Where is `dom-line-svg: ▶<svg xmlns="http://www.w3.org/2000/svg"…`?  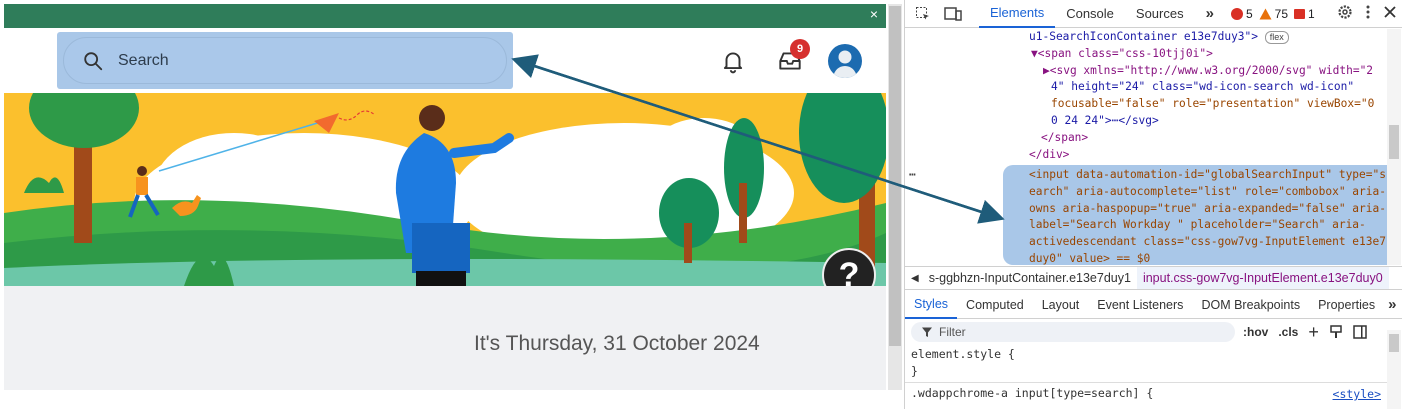
dom-line-svg: ▶<svg xmlns="http://www.w3.org/2000/svg"… is located at coordinates (1208, 71).